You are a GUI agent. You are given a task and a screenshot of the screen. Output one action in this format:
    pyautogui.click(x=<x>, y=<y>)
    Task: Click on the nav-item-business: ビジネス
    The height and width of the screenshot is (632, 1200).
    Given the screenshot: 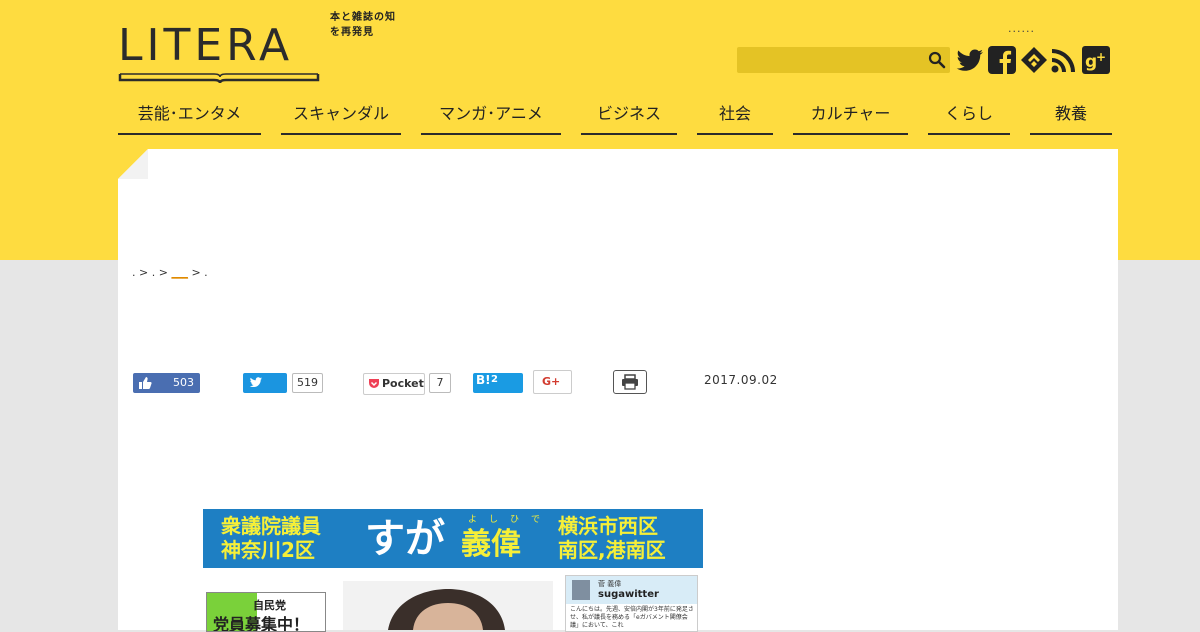 What is the action you would take?
    pyautogui.click(x=629, y=117)
    